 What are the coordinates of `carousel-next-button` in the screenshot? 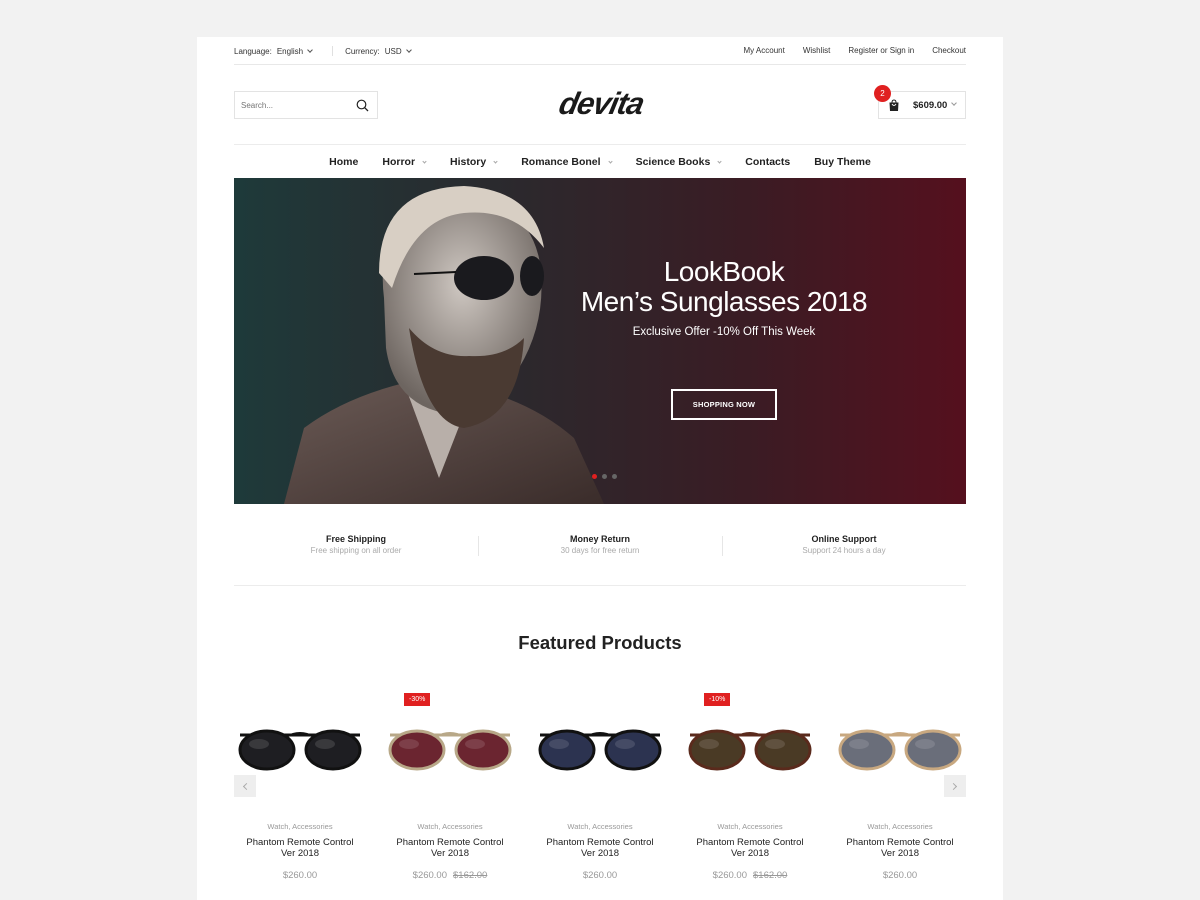 It's located at (955, 786).